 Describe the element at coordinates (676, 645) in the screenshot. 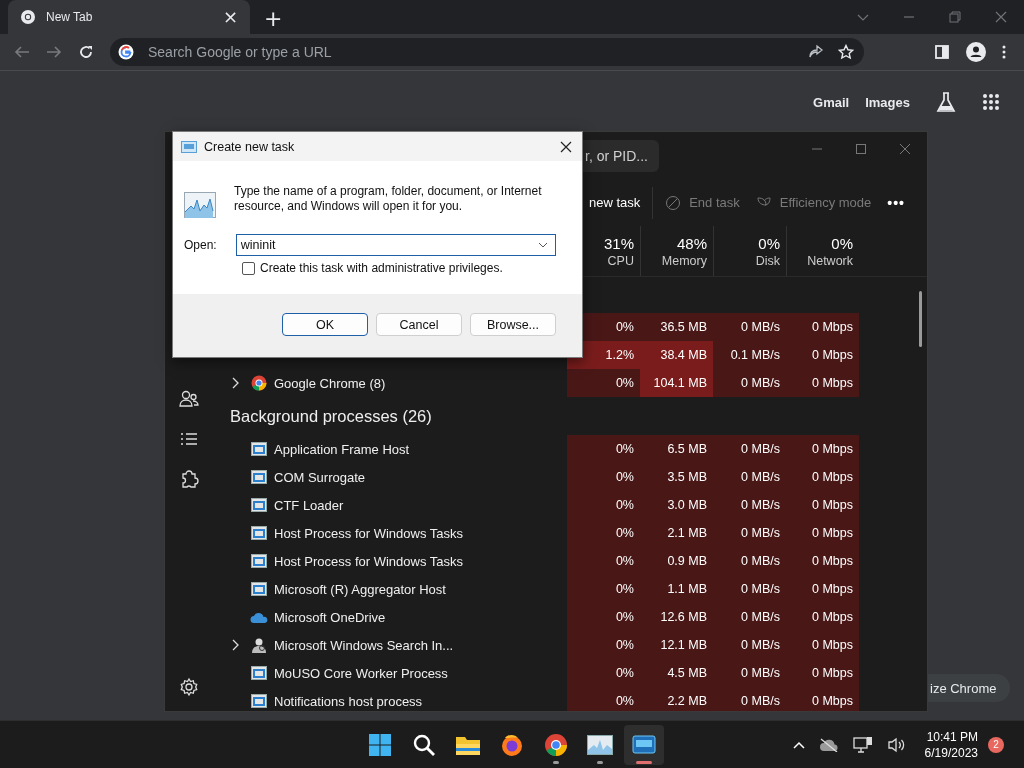

I see `table-cell: 12.1 MB` at that location.